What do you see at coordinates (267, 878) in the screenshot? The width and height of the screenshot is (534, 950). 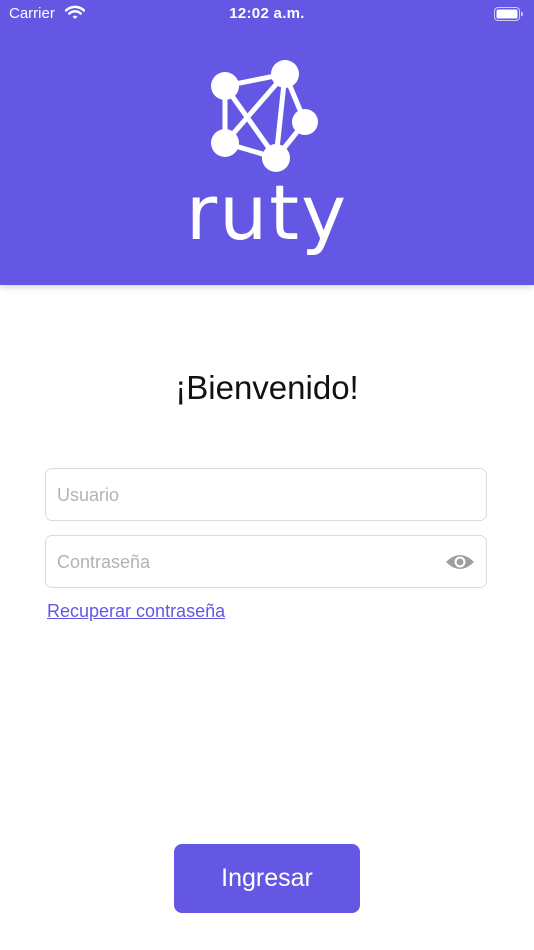 I see `login-button: Ingresar` at bounding box center [267, 878].